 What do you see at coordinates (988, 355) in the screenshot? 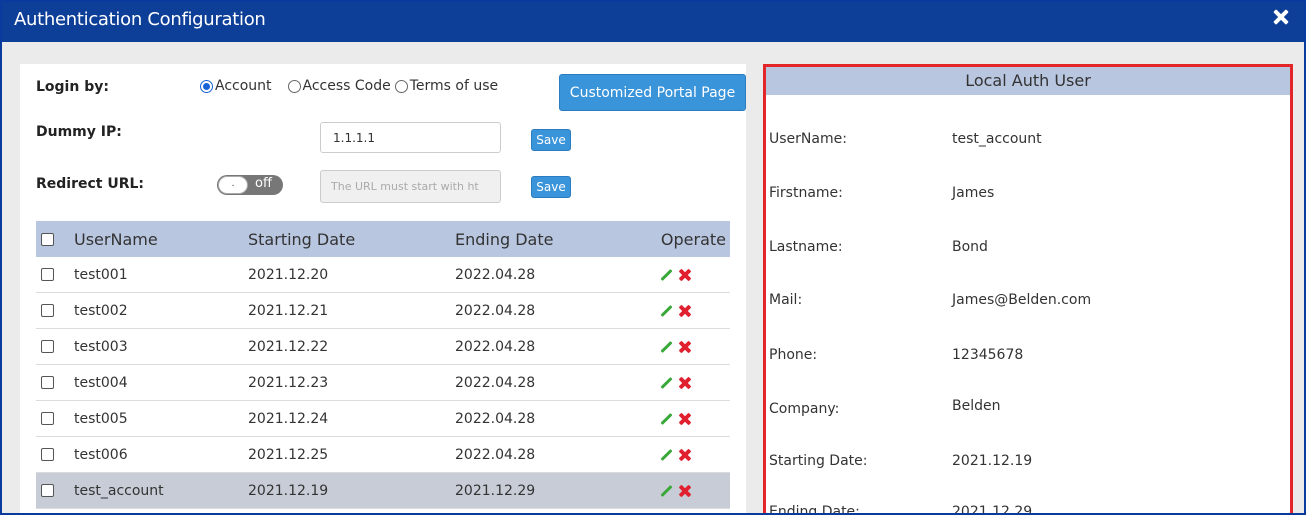
I see `detail-value-phone: 12345678` at bounding box center [988, 355].